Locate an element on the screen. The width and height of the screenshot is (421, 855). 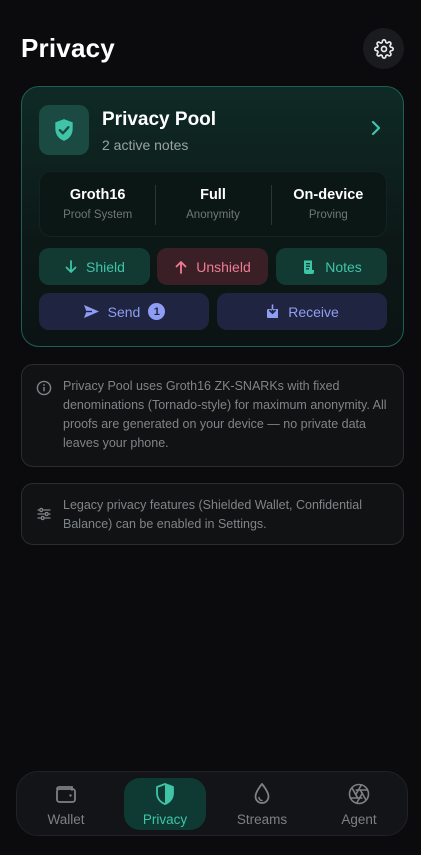
gear-icon is located at coordinates (383, 48).